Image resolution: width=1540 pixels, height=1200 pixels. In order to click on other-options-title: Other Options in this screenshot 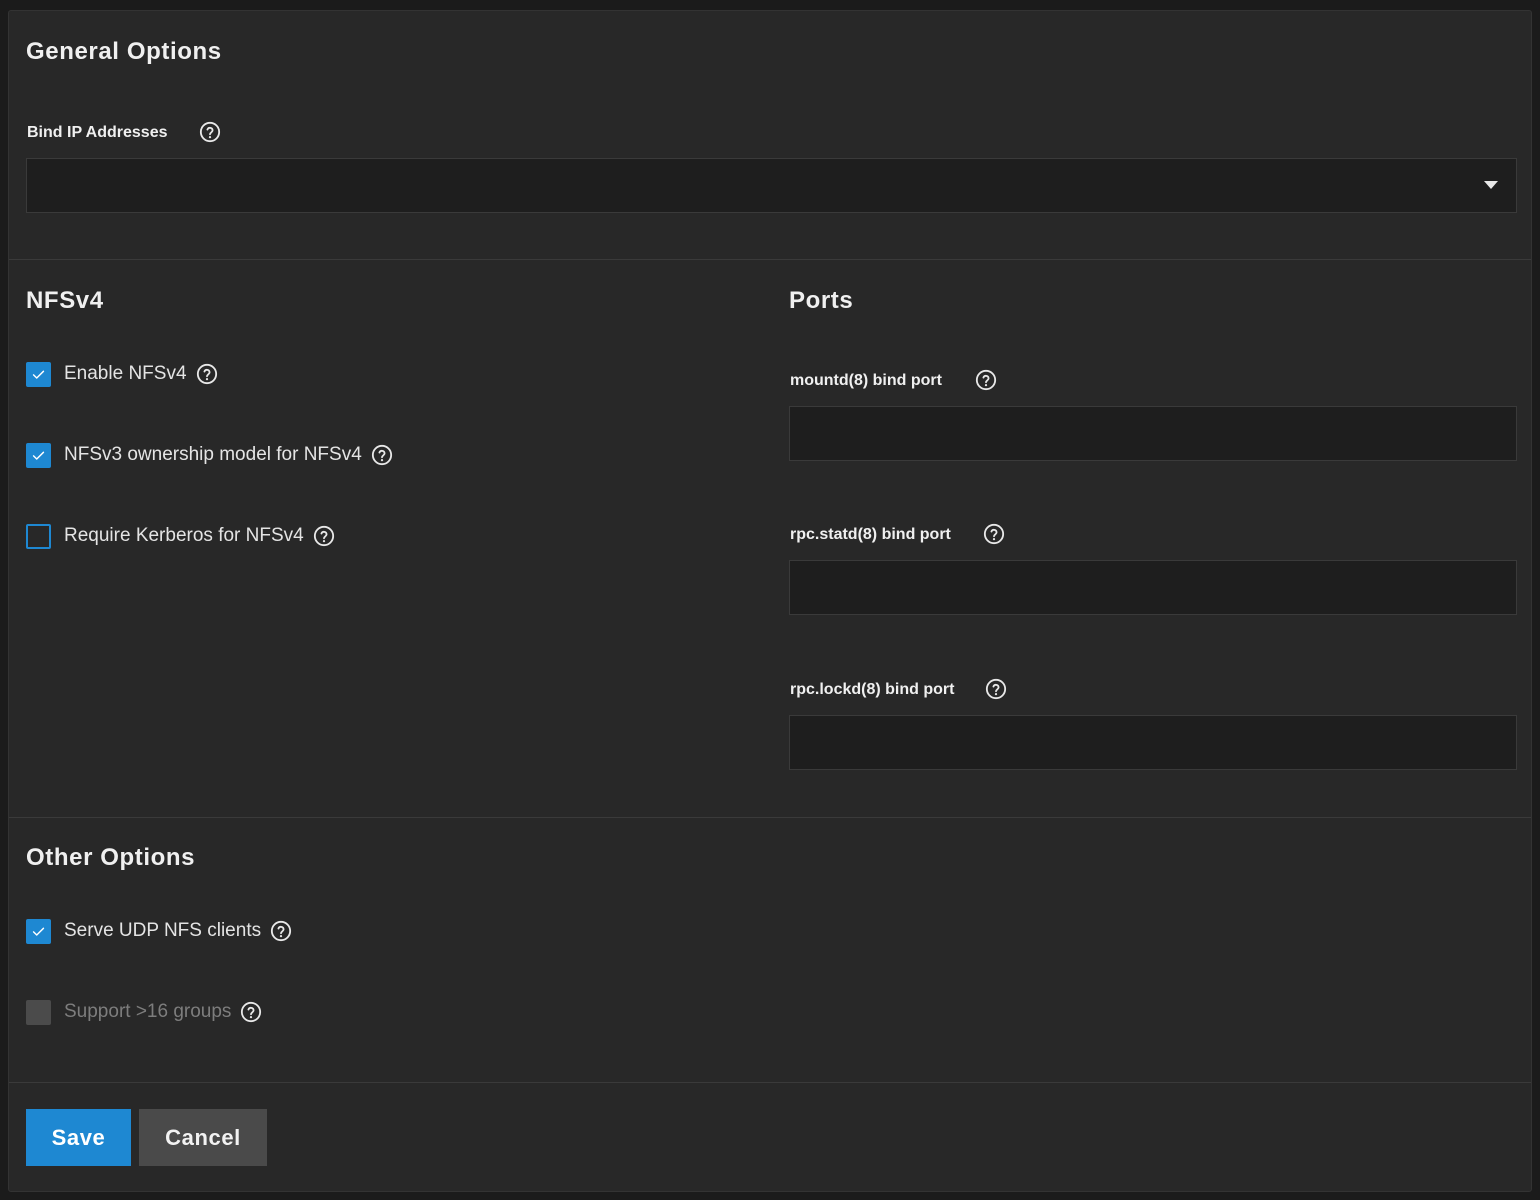, I will do `click(111, 857)`.